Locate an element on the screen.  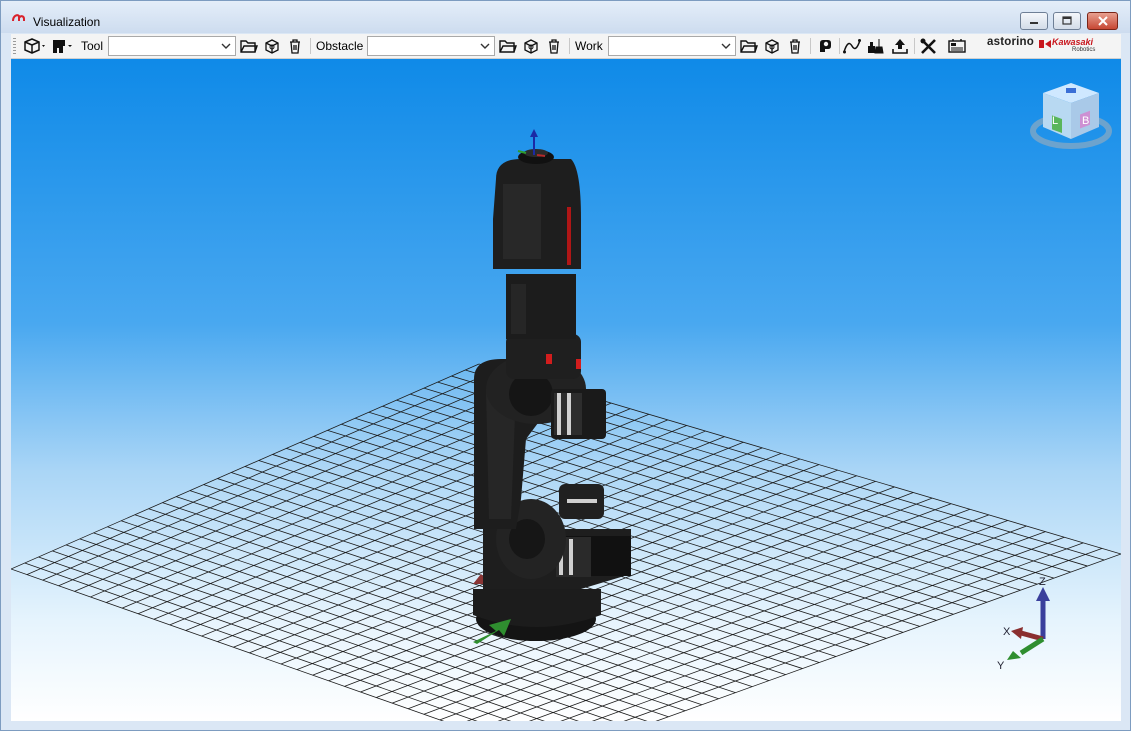
axis-z-label: Z is located at coordinates (1042, 582).